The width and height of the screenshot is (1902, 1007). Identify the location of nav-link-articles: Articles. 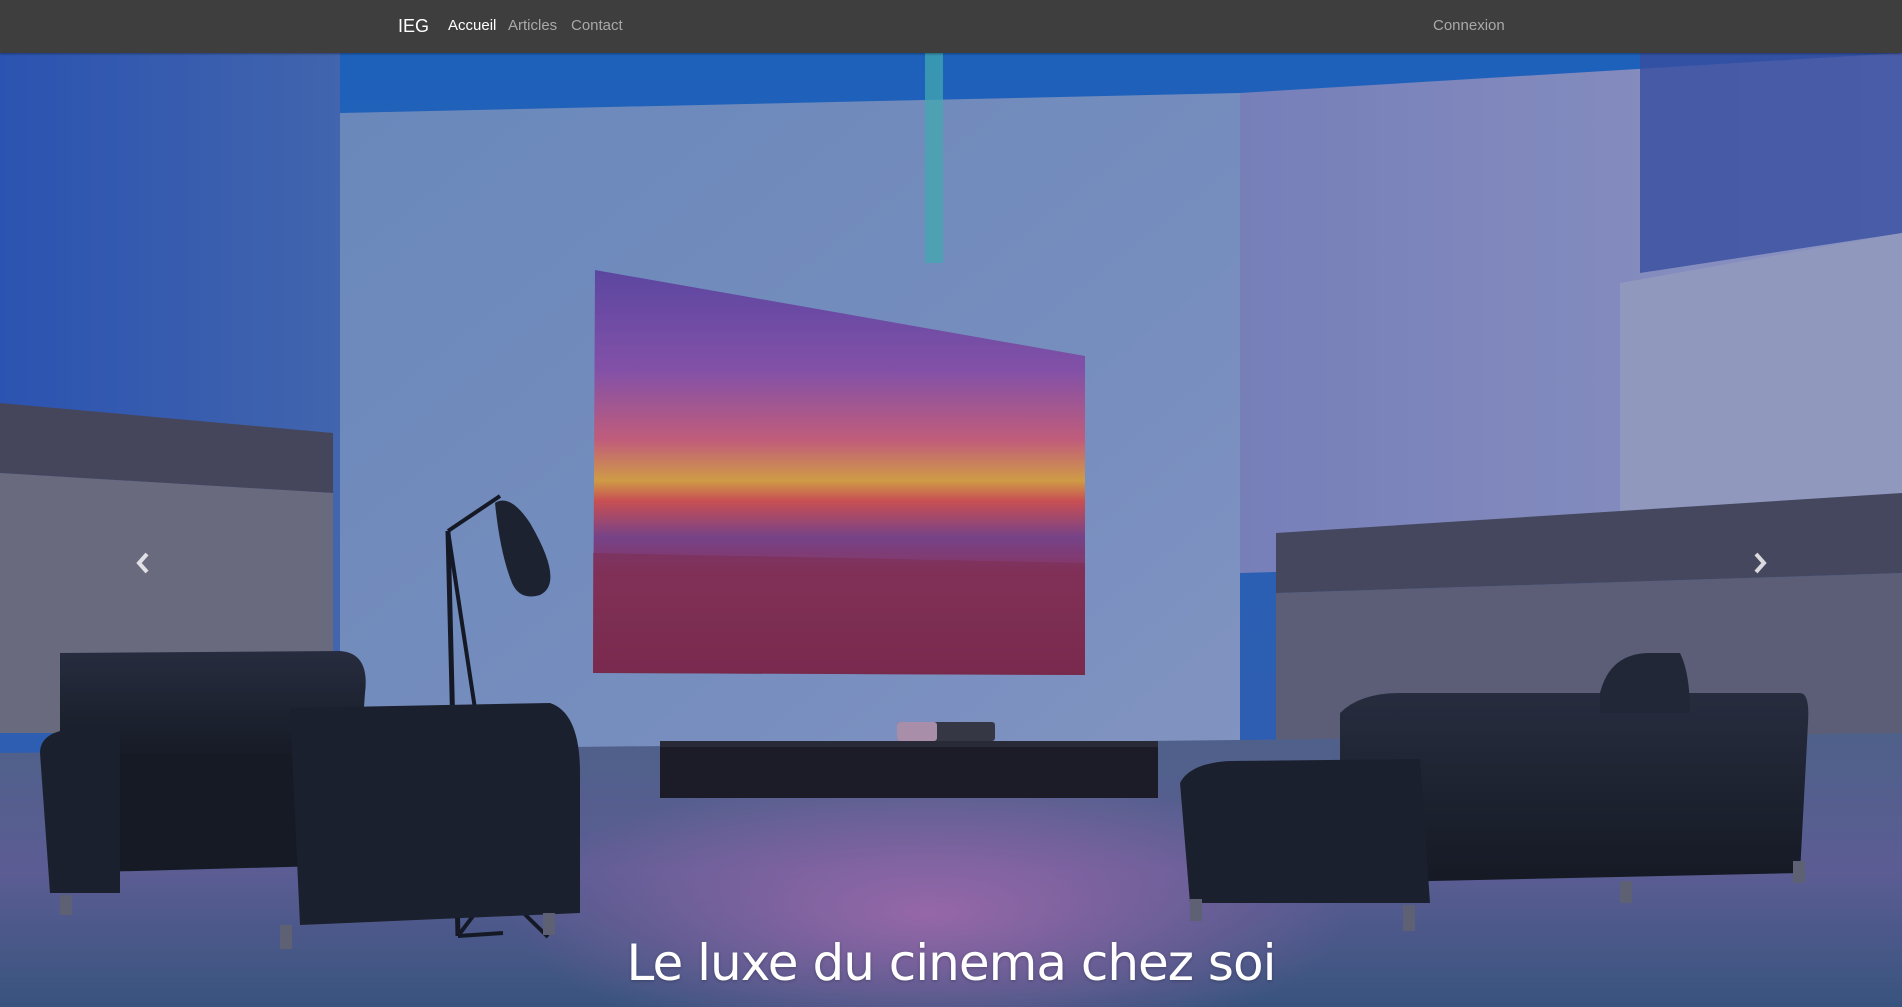
(532, 26).